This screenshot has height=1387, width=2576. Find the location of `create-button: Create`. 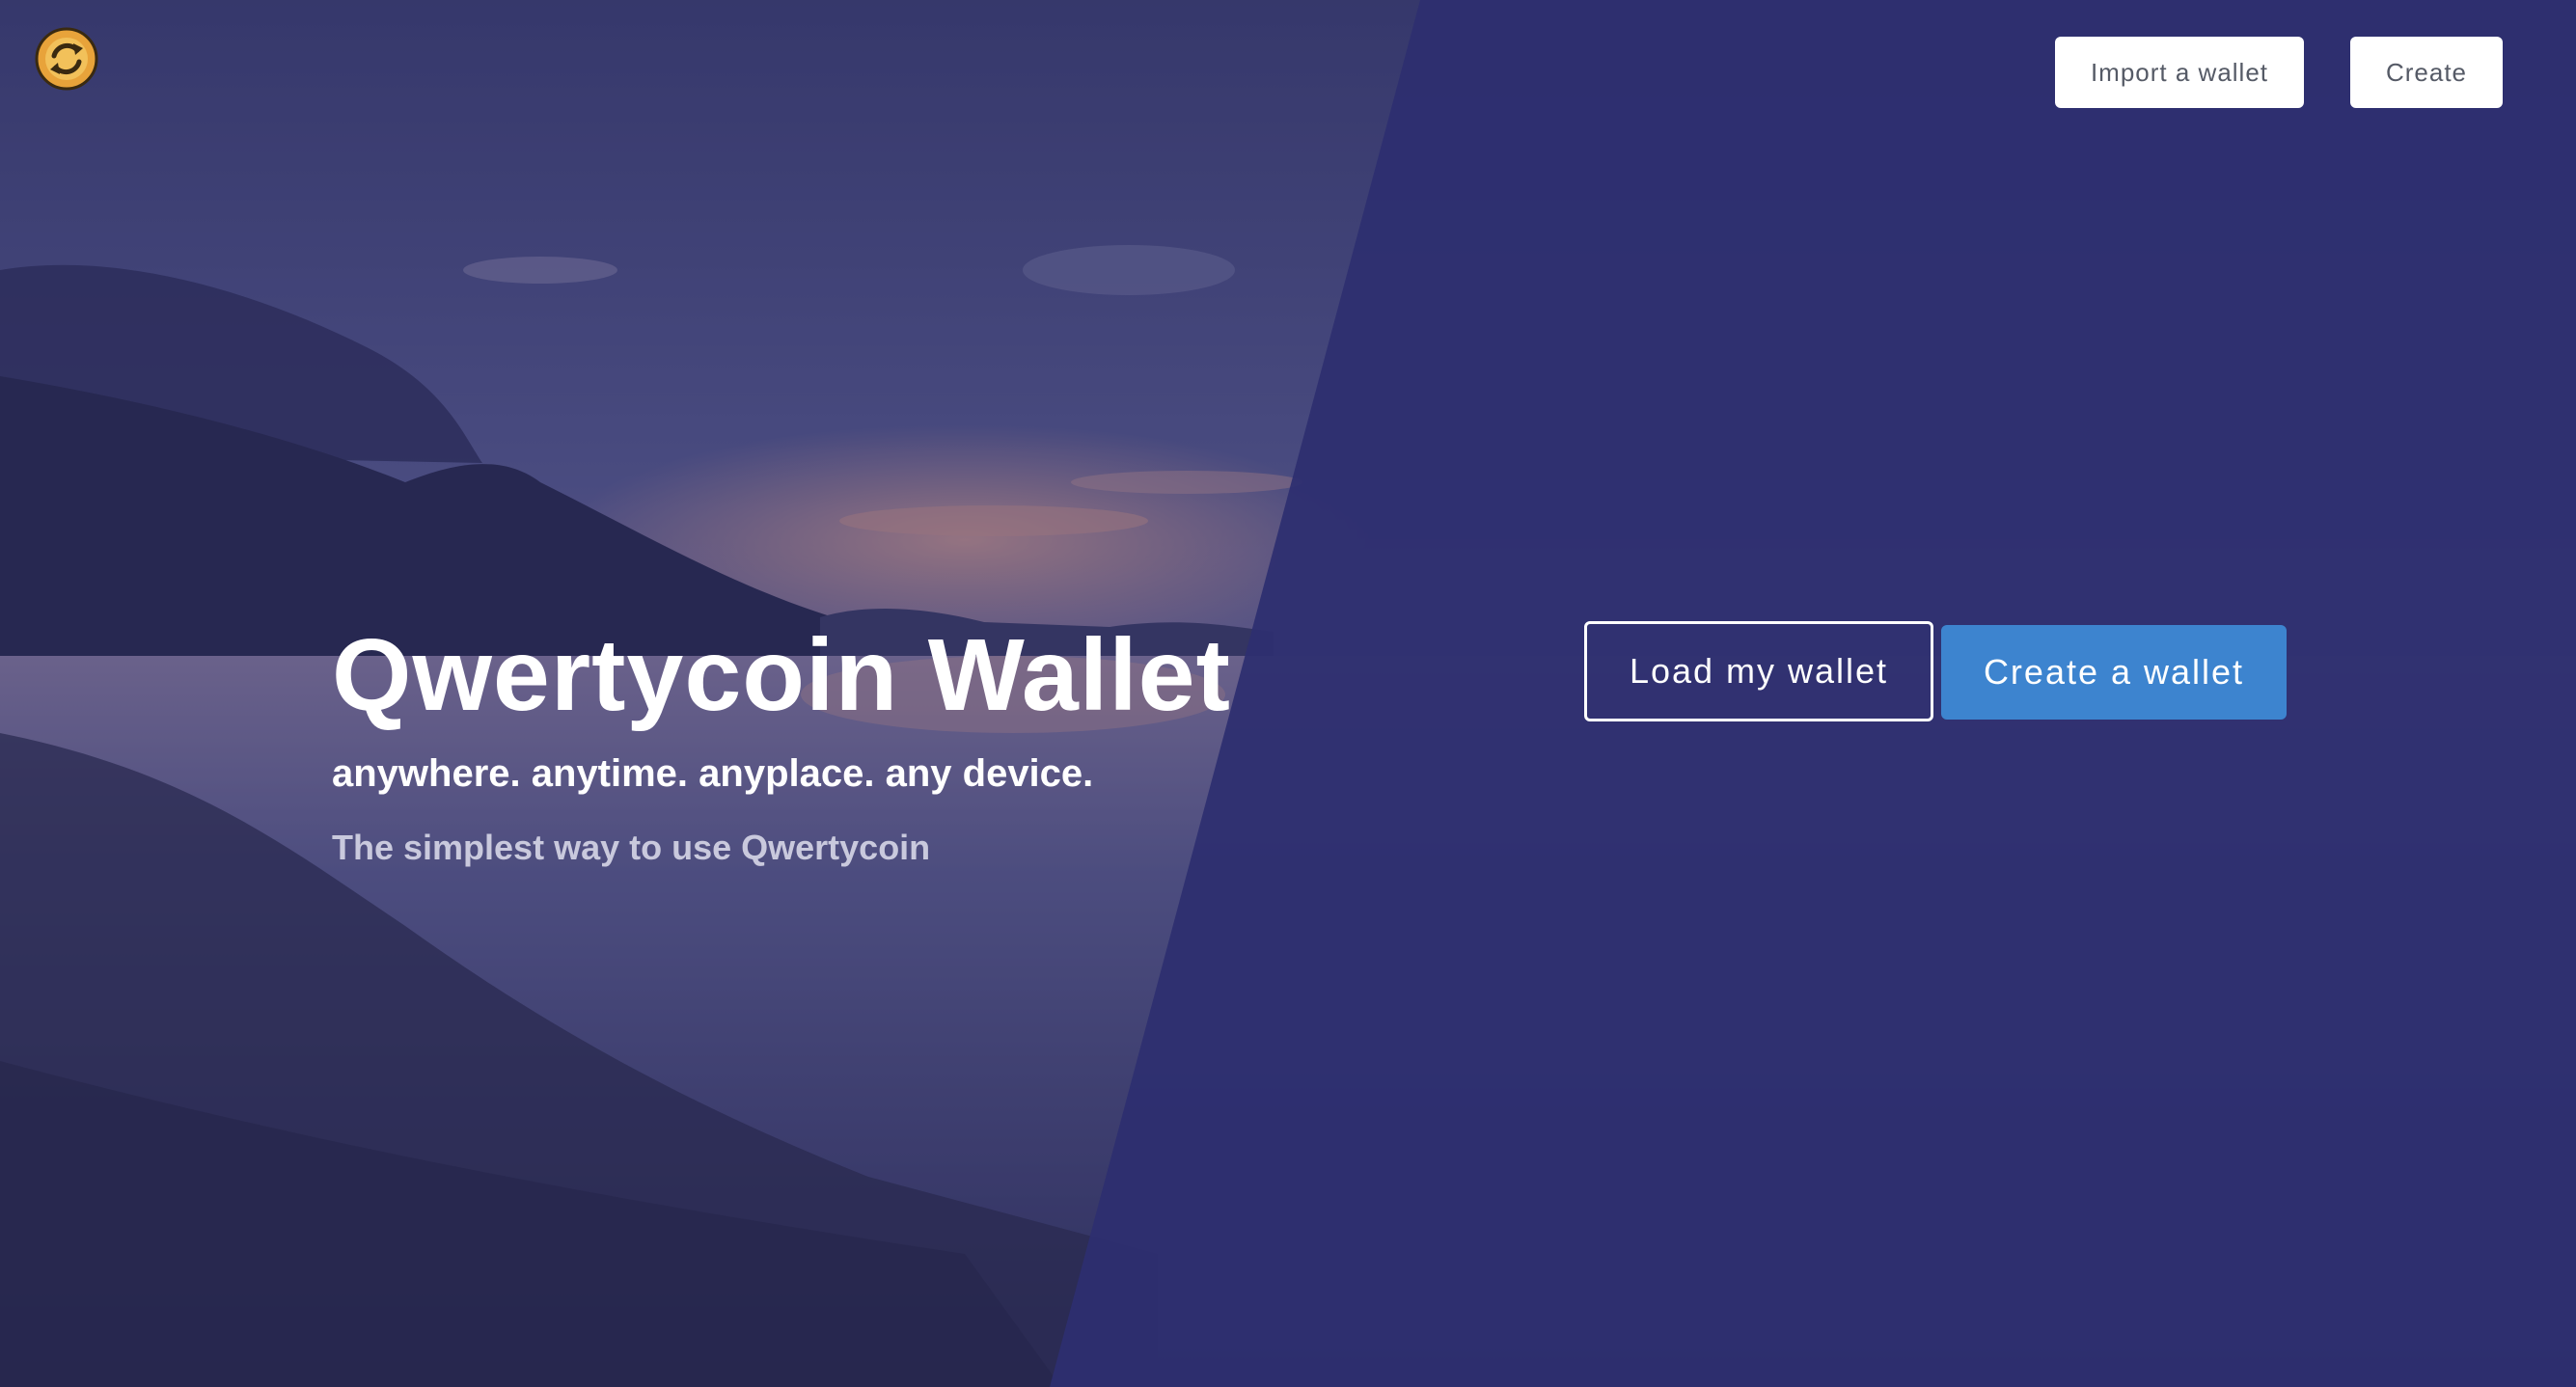

create-button: Create is located at coordinates (2427, 72).